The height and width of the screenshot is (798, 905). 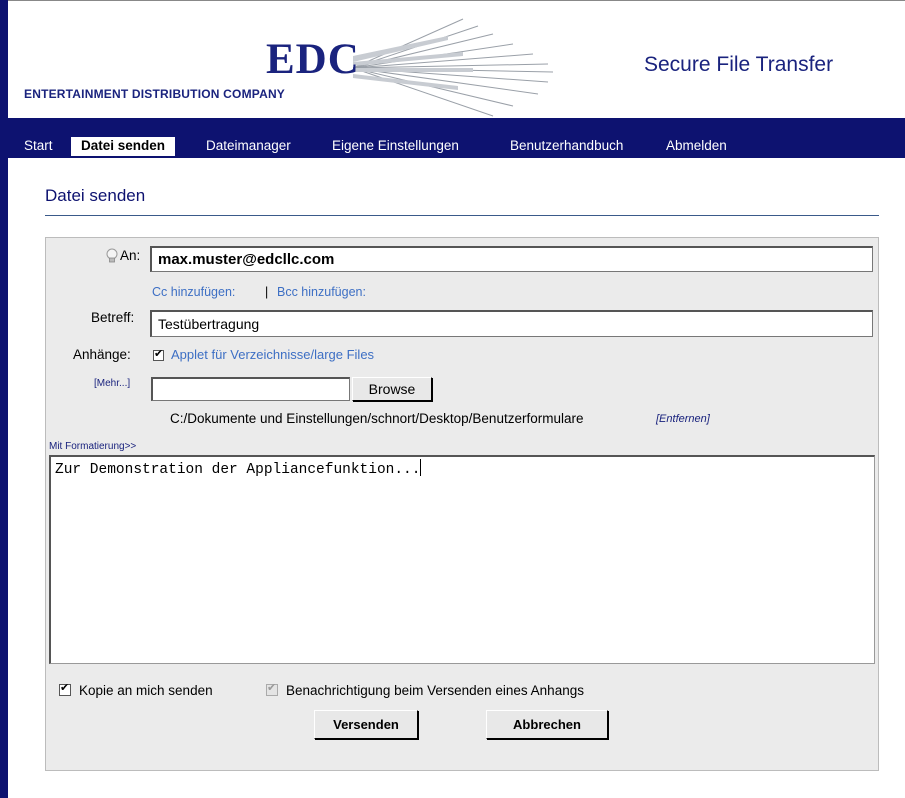 I want to click on light-rays-icon, so click(x=453, y=67).